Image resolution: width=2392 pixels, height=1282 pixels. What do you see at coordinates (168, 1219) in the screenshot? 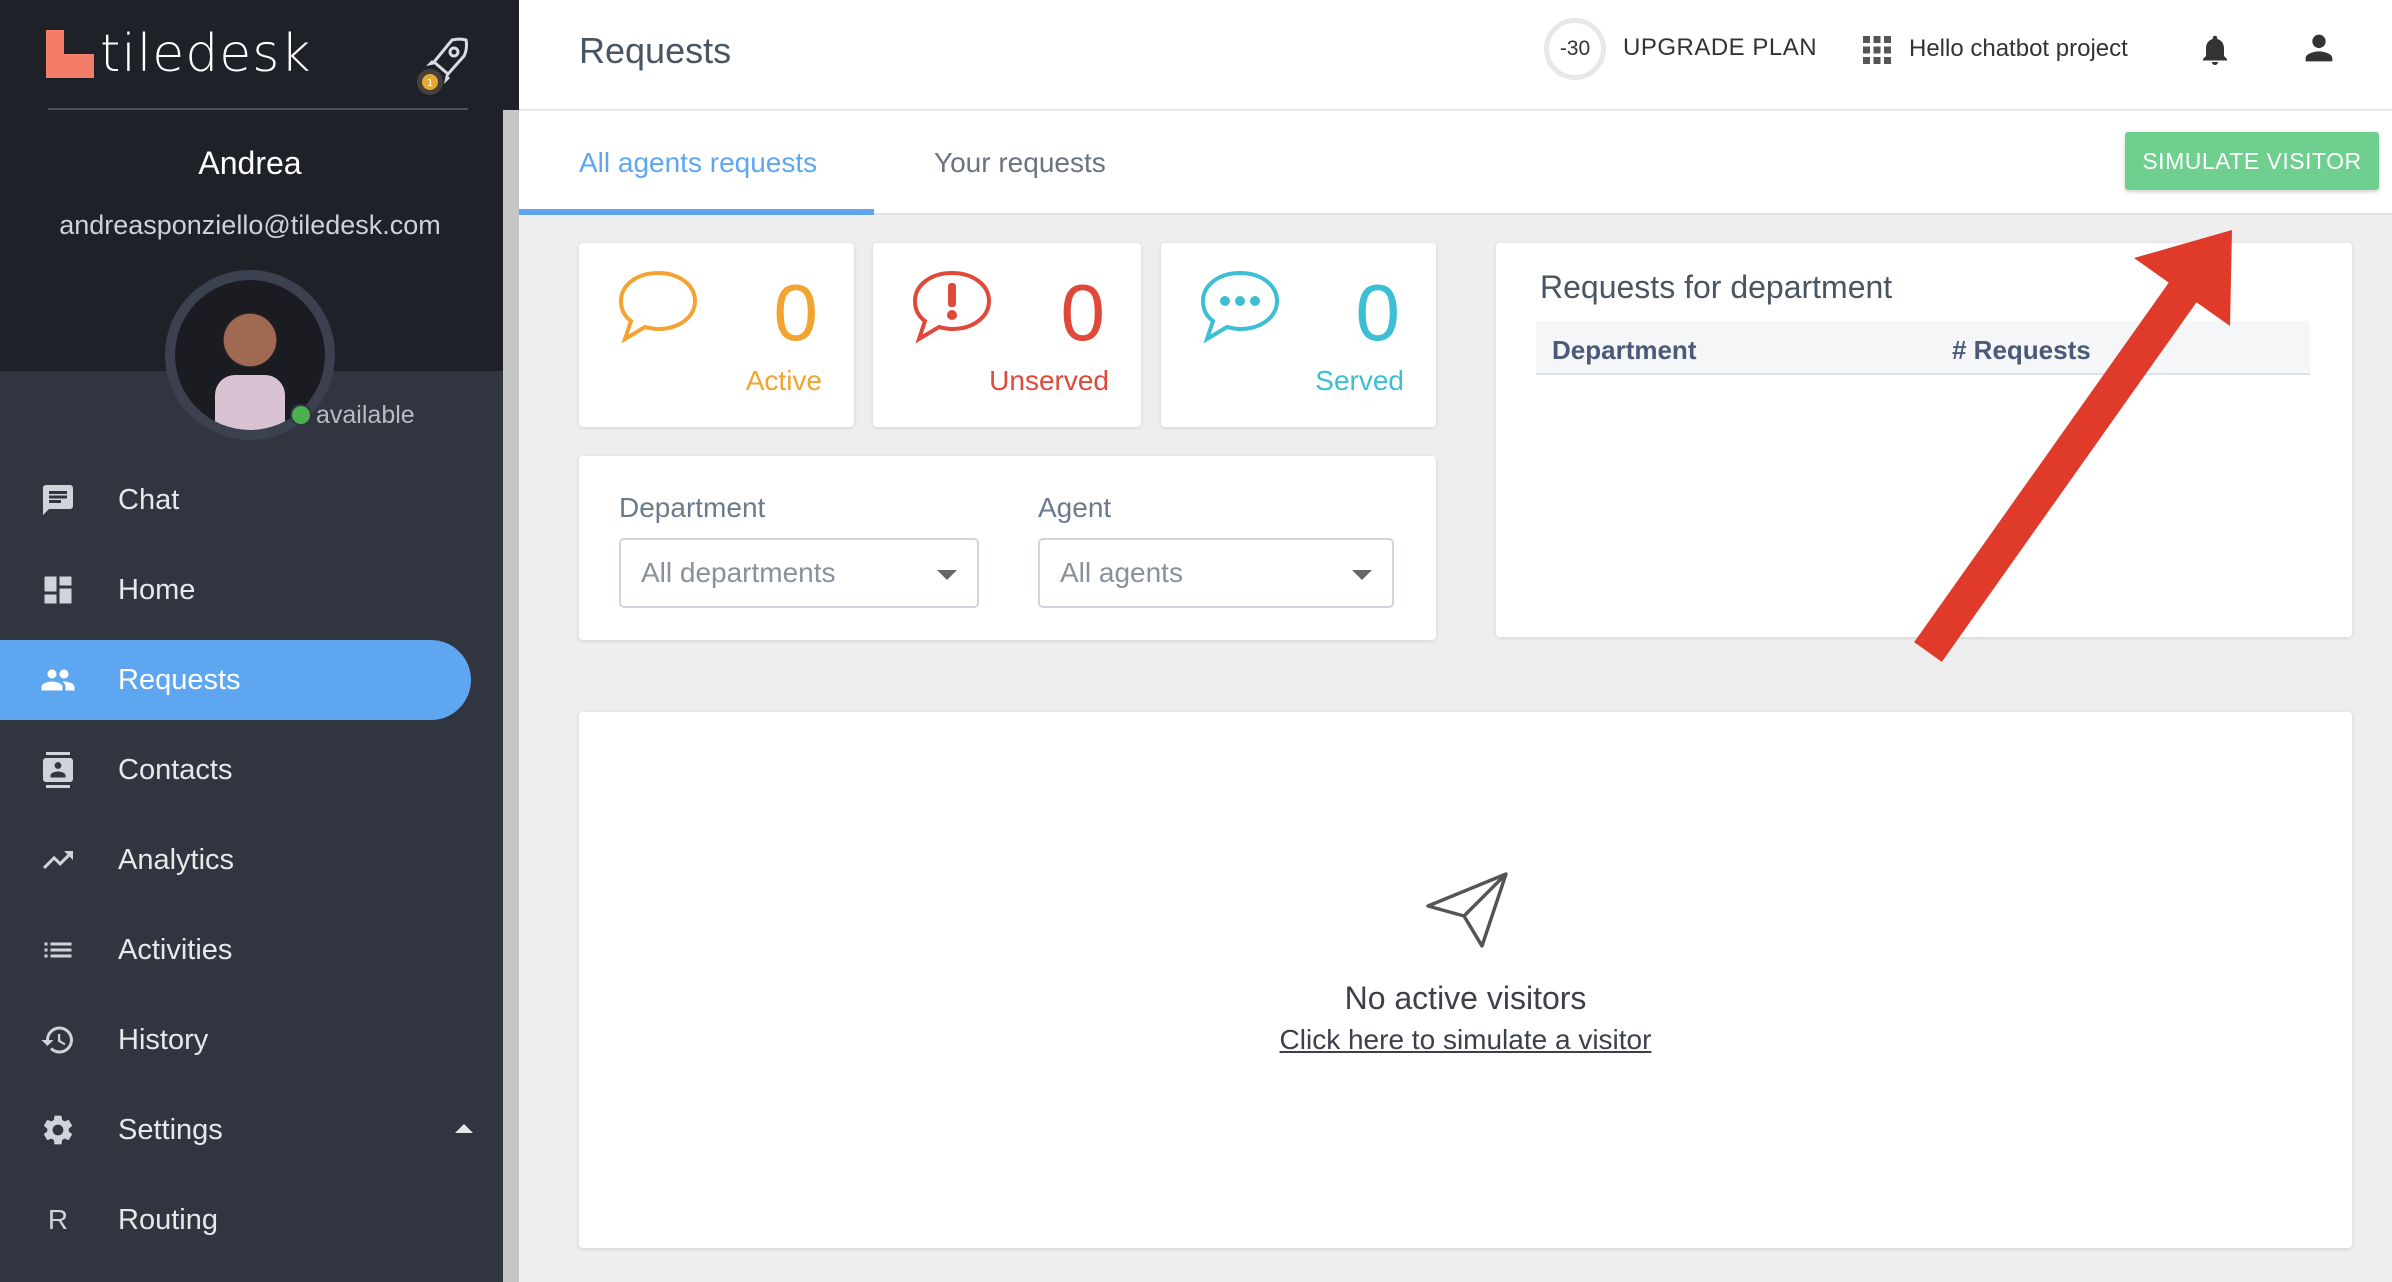
I see `sidebar-item-label: Routing` at bounding box center [168, 1219].